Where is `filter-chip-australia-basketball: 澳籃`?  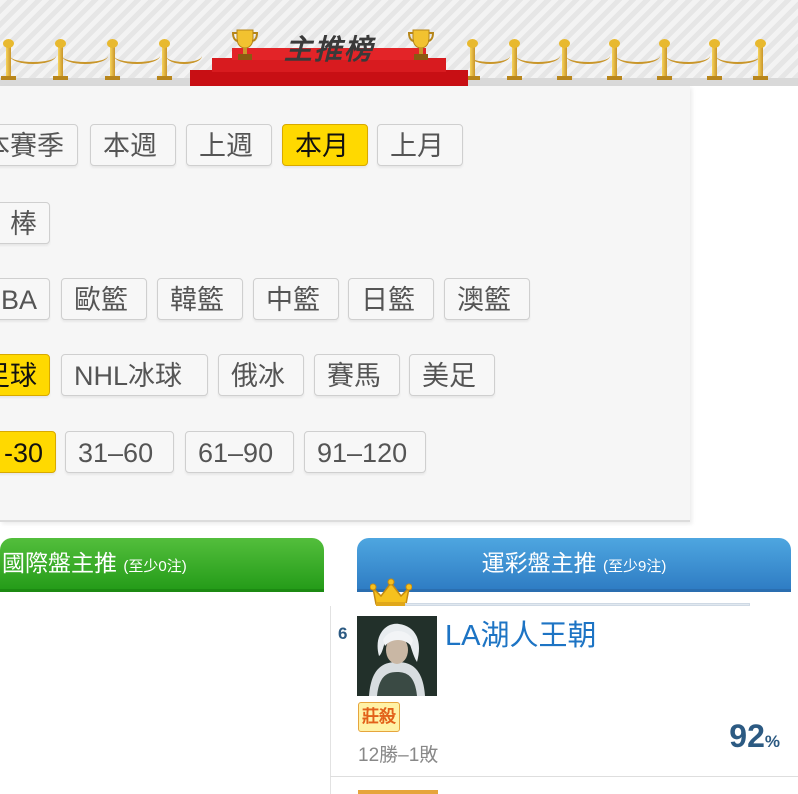
filter-chip-australia-basketball: 澳籃 is located at coordinates (487, 299).